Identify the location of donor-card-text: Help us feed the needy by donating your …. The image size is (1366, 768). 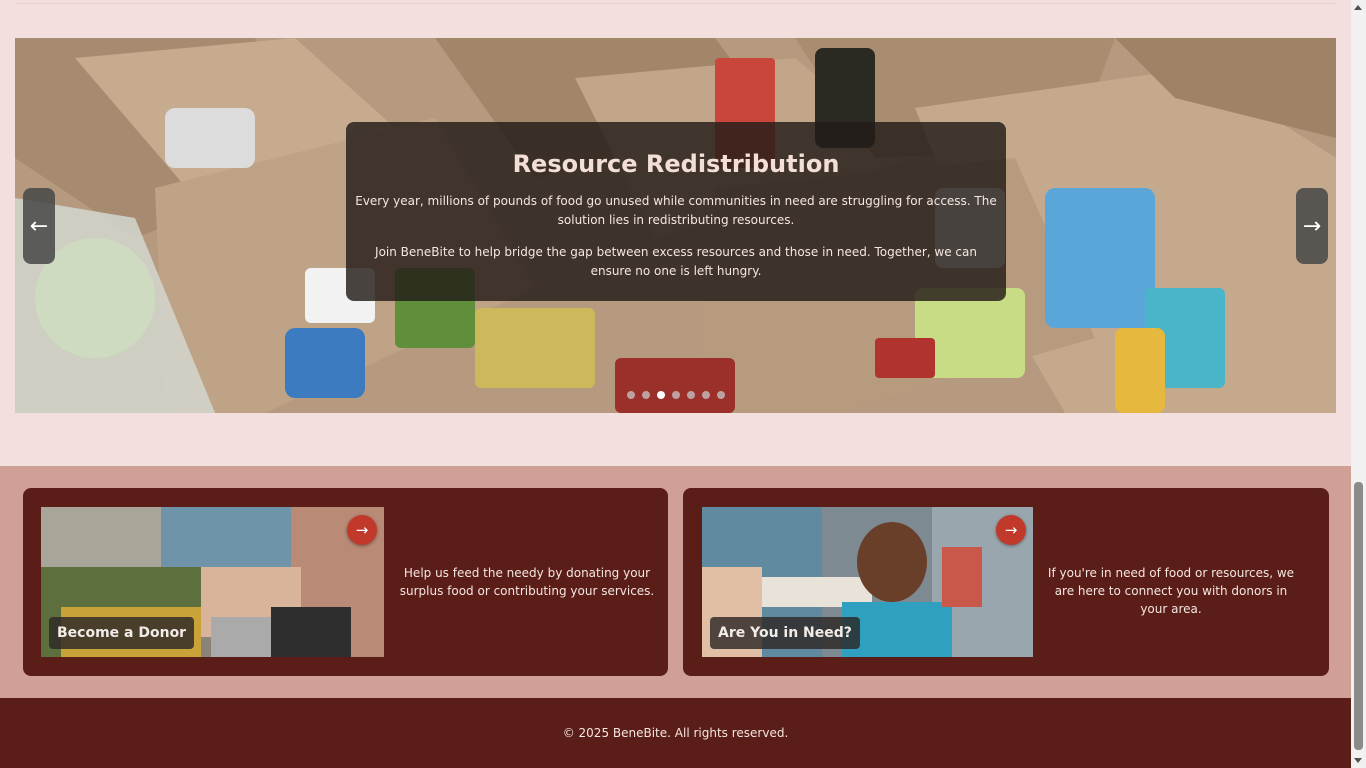
(527, 582).